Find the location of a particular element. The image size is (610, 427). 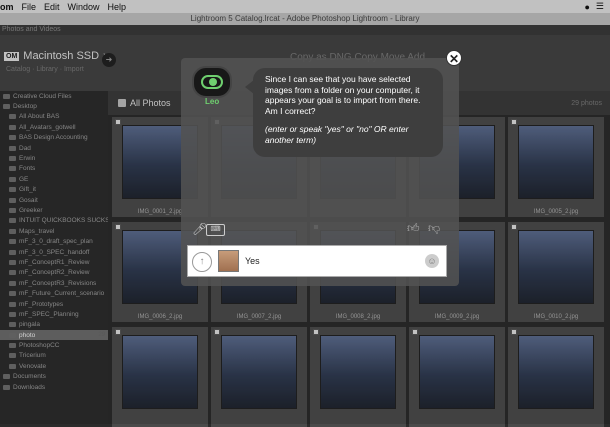

robot-pupil-icon is located at coordinates (213, 82).